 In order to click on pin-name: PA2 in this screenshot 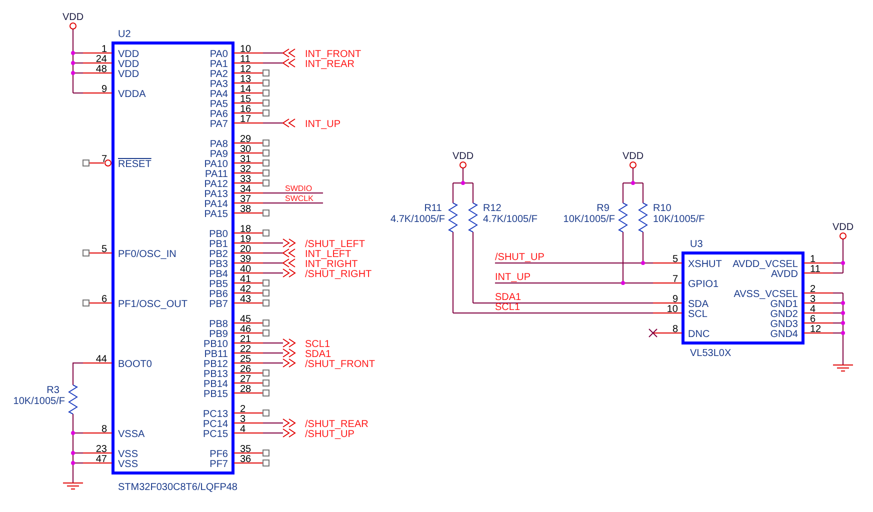, I will do `click(219, 74)`.